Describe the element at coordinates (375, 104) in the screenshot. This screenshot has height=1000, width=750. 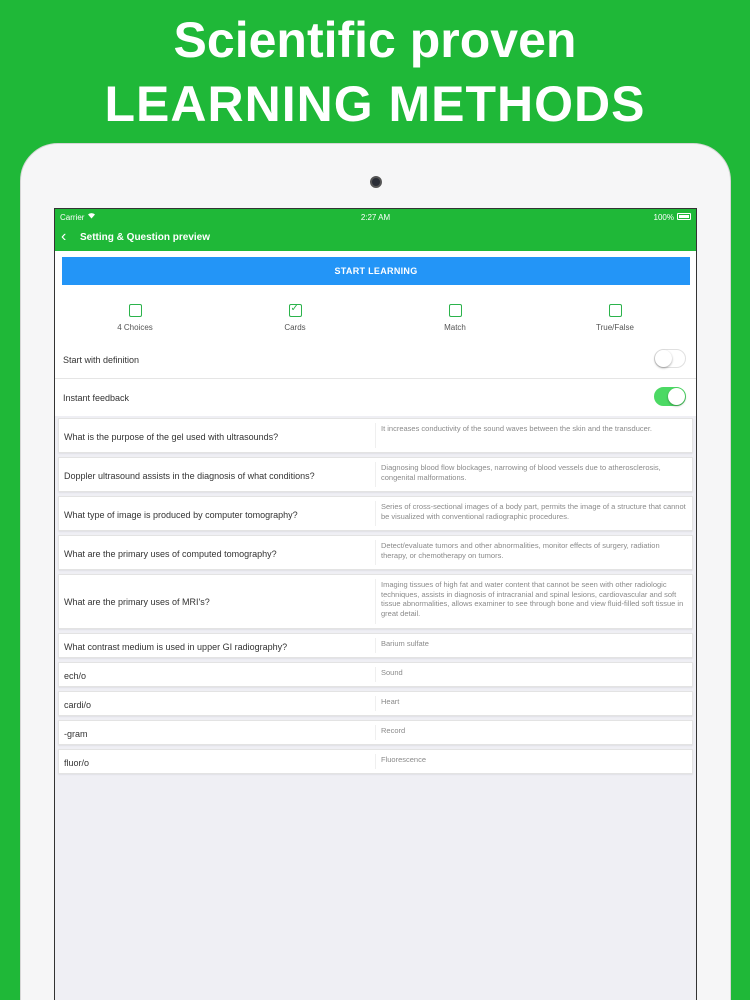
I see `headline-line-2: LEARNING METHODS` at that location.